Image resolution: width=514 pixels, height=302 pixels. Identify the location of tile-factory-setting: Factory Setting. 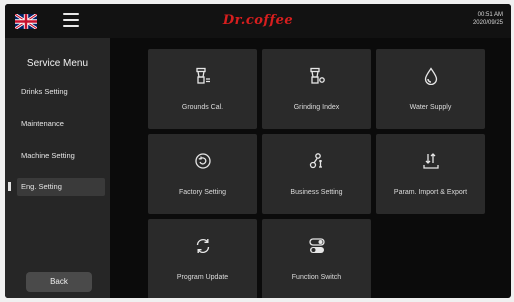
(202, 174).